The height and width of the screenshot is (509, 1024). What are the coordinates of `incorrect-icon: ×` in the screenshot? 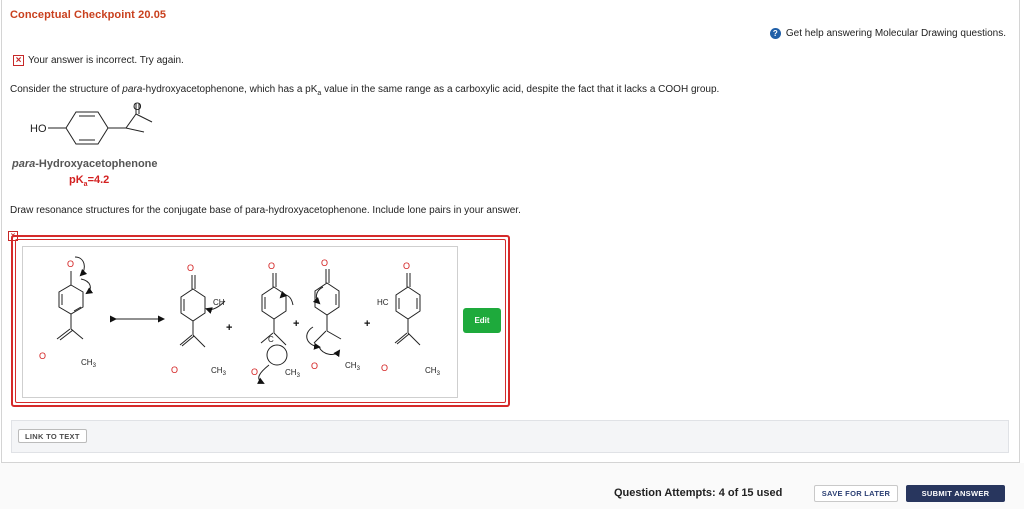 It's located at (18, 60).